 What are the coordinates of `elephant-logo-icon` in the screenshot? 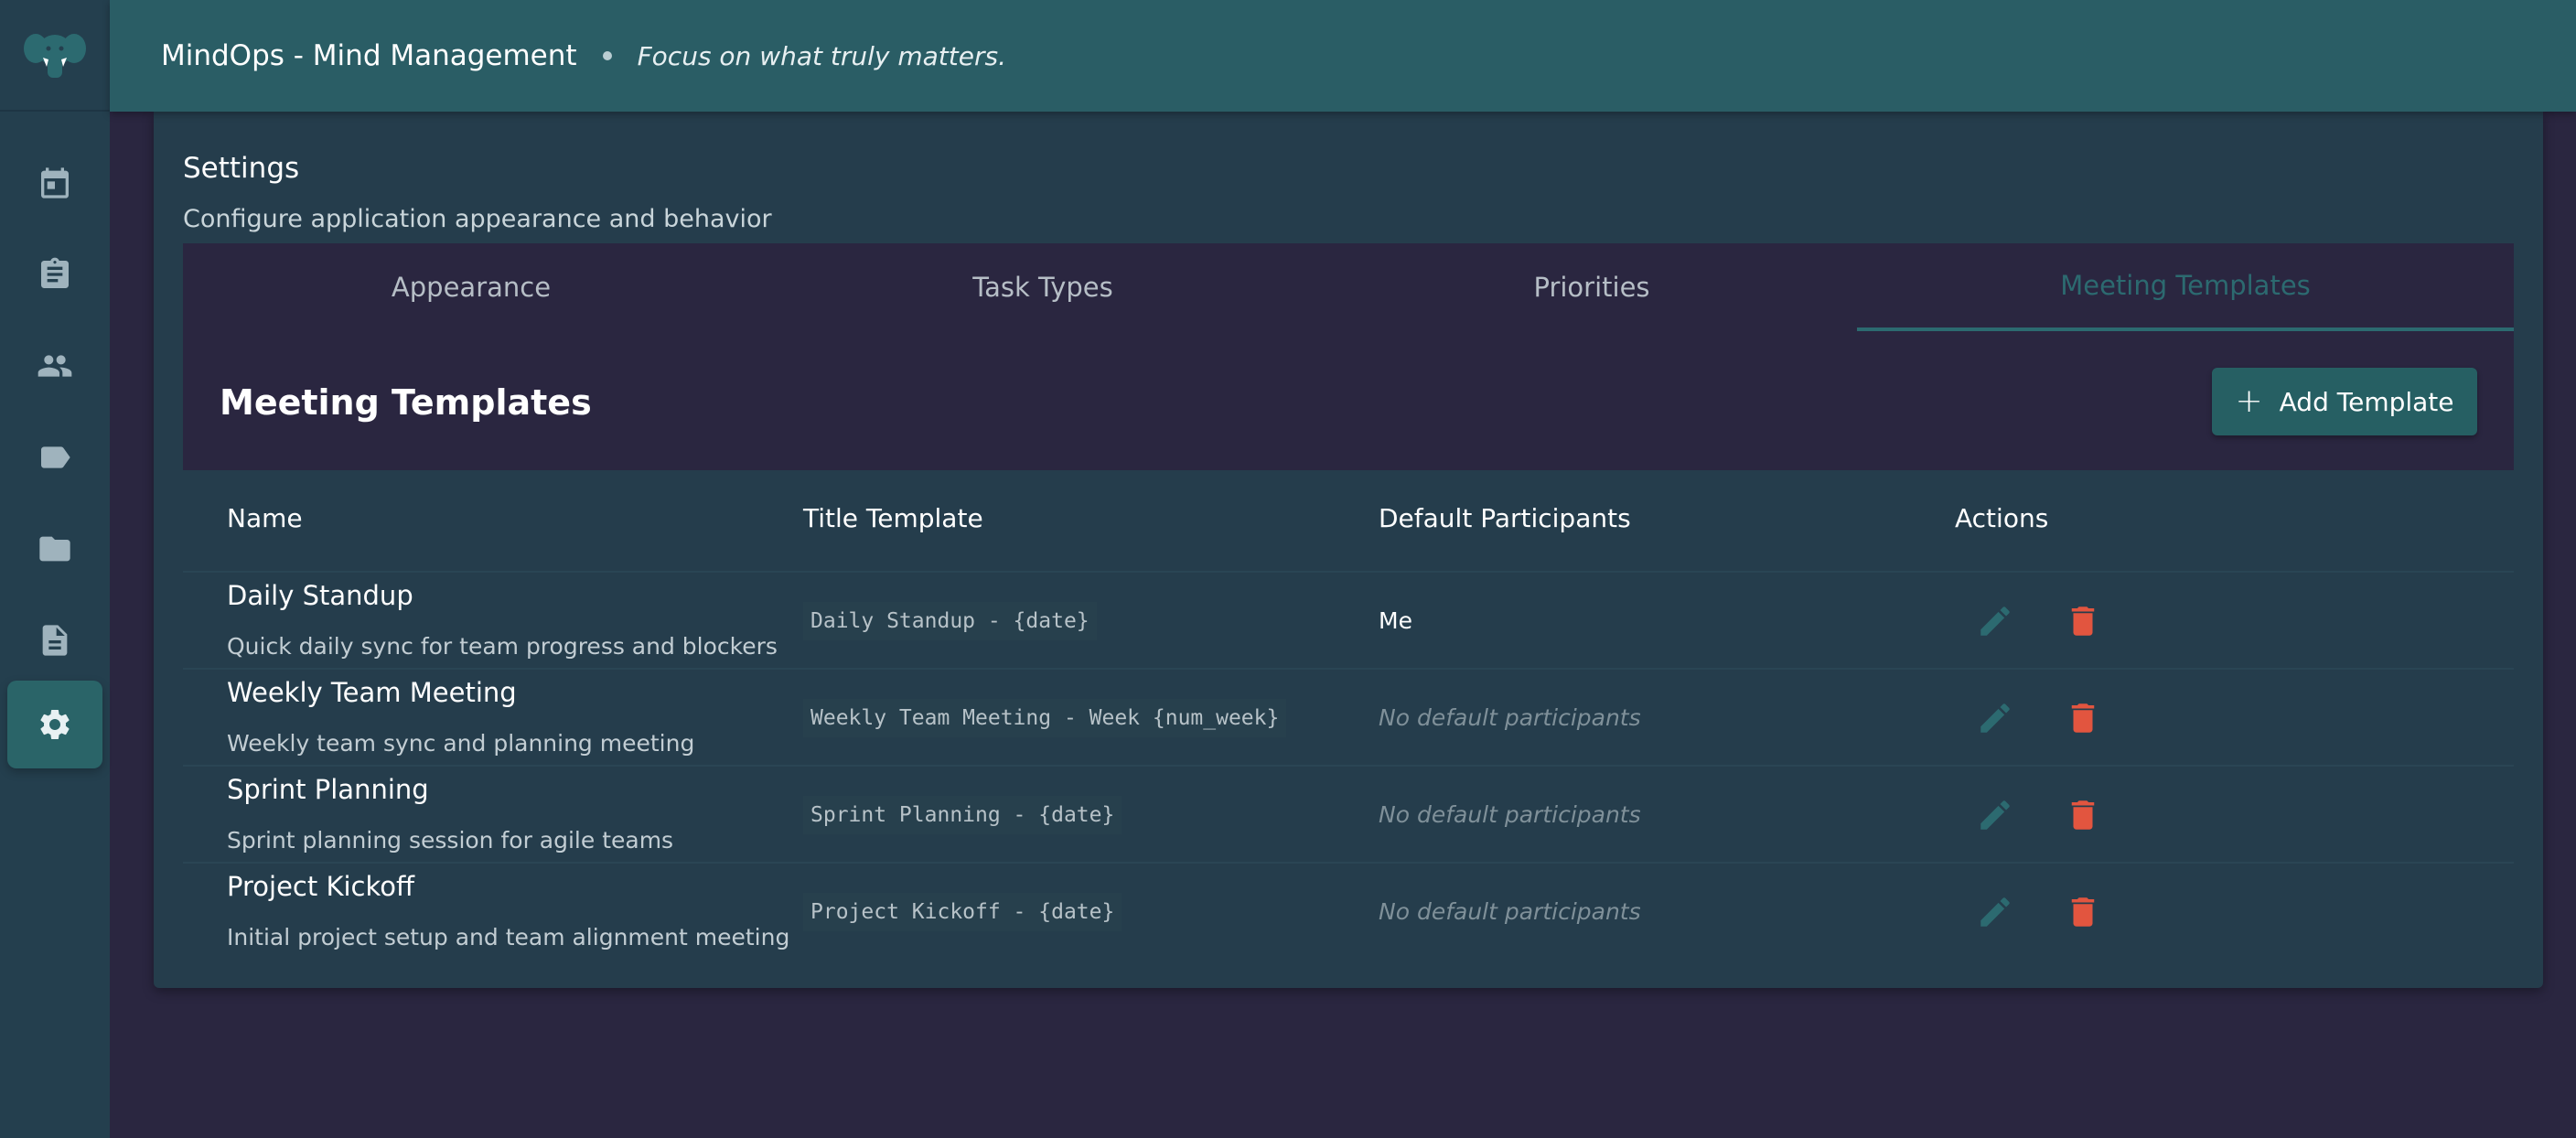 It's located at (55, 56).